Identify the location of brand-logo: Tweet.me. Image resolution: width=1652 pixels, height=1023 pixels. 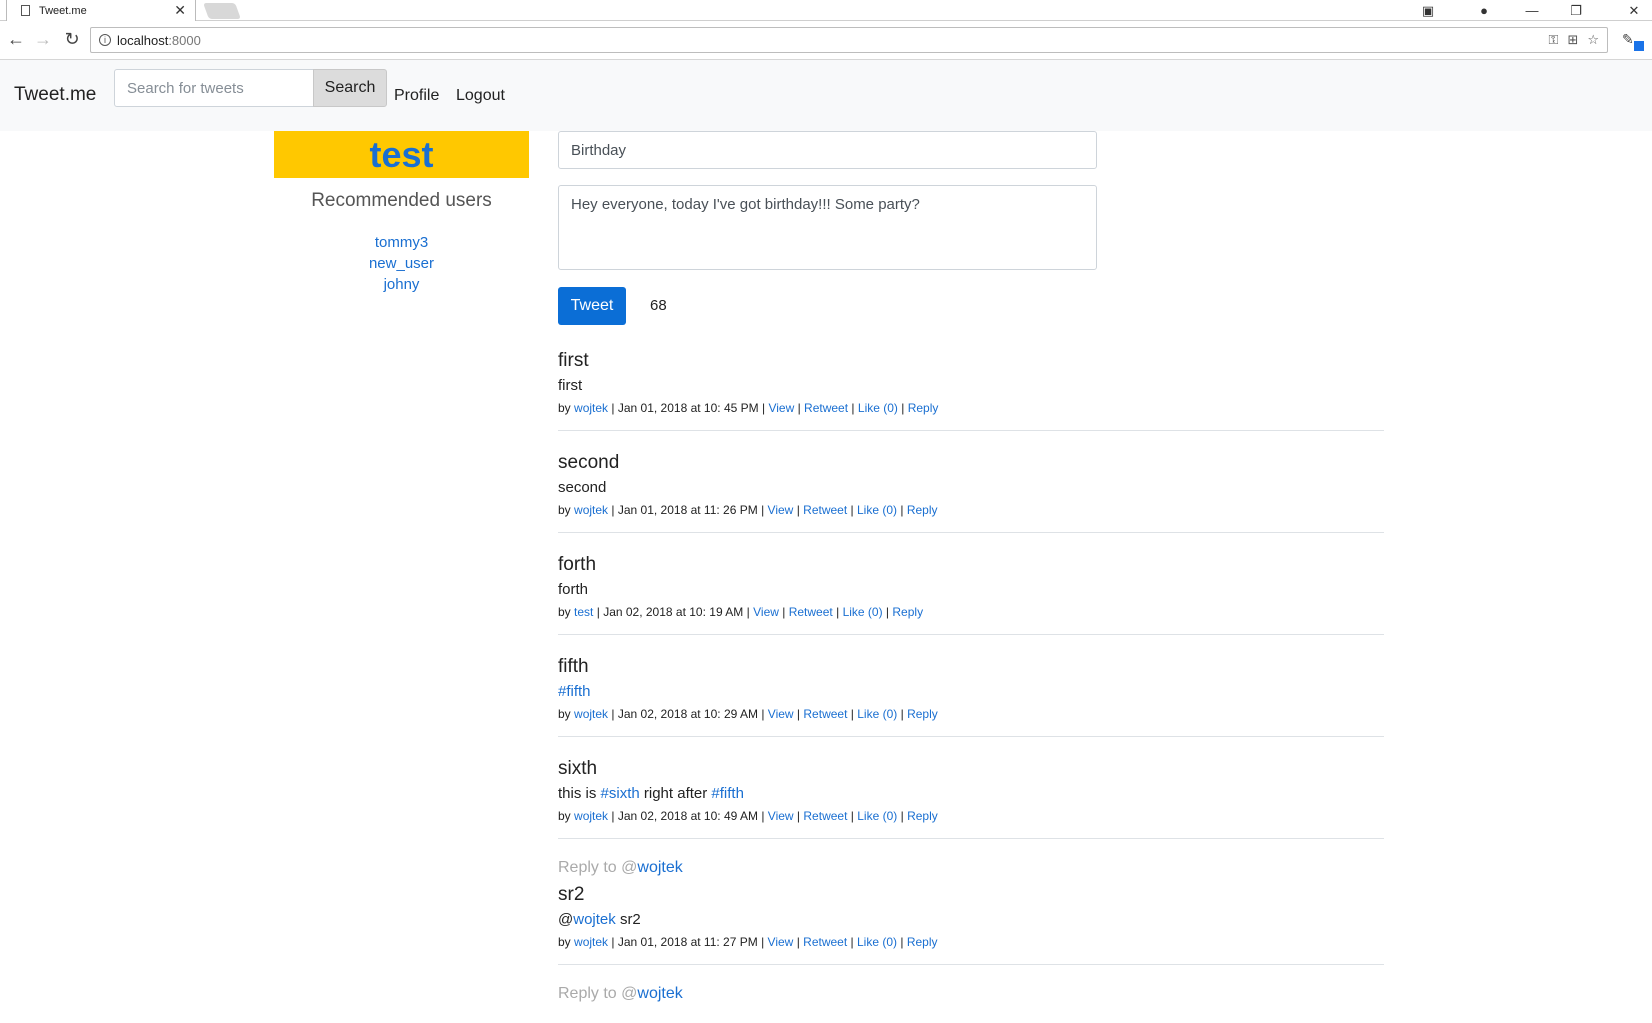
(55, 95).